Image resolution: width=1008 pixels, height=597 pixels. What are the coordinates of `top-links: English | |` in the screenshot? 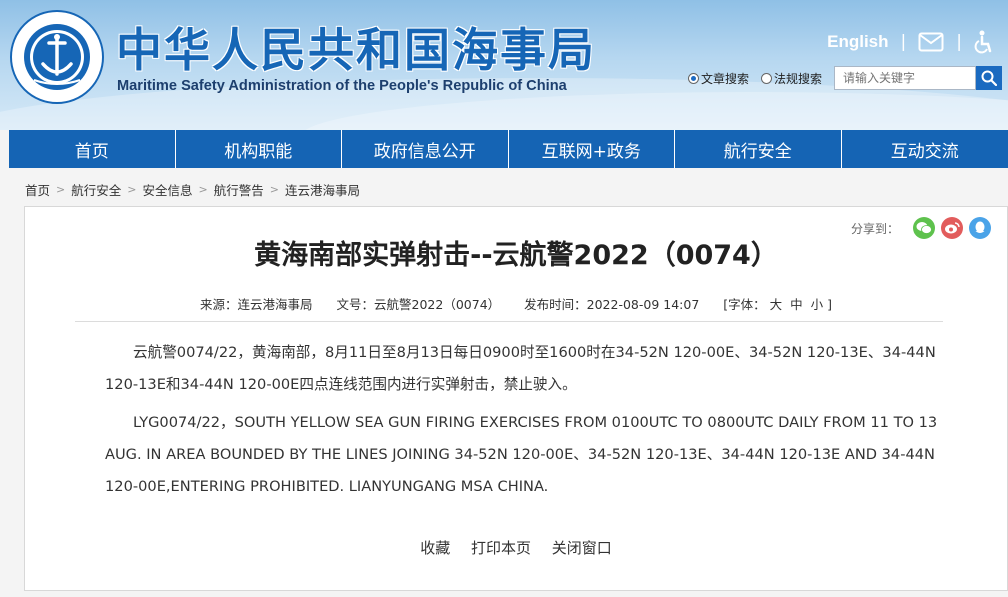 It's located at (910, 42).